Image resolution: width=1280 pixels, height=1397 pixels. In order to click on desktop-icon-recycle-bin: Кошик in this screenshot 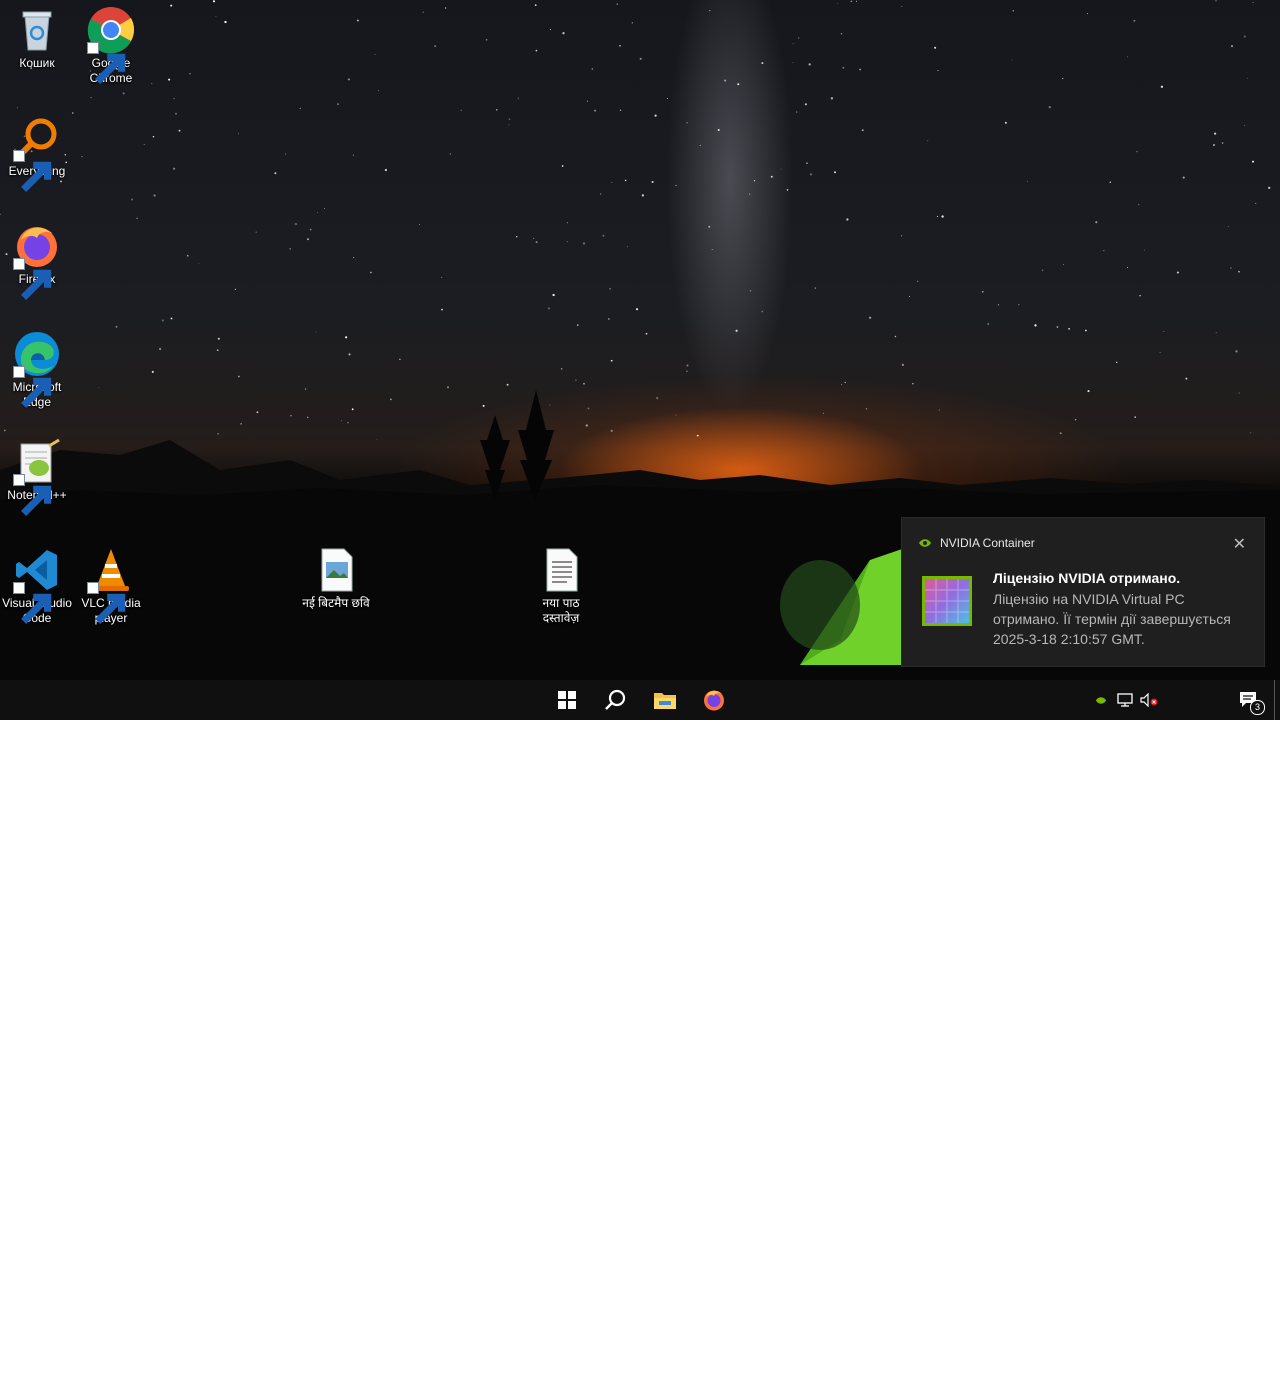, I will do `click(37, 38)`.